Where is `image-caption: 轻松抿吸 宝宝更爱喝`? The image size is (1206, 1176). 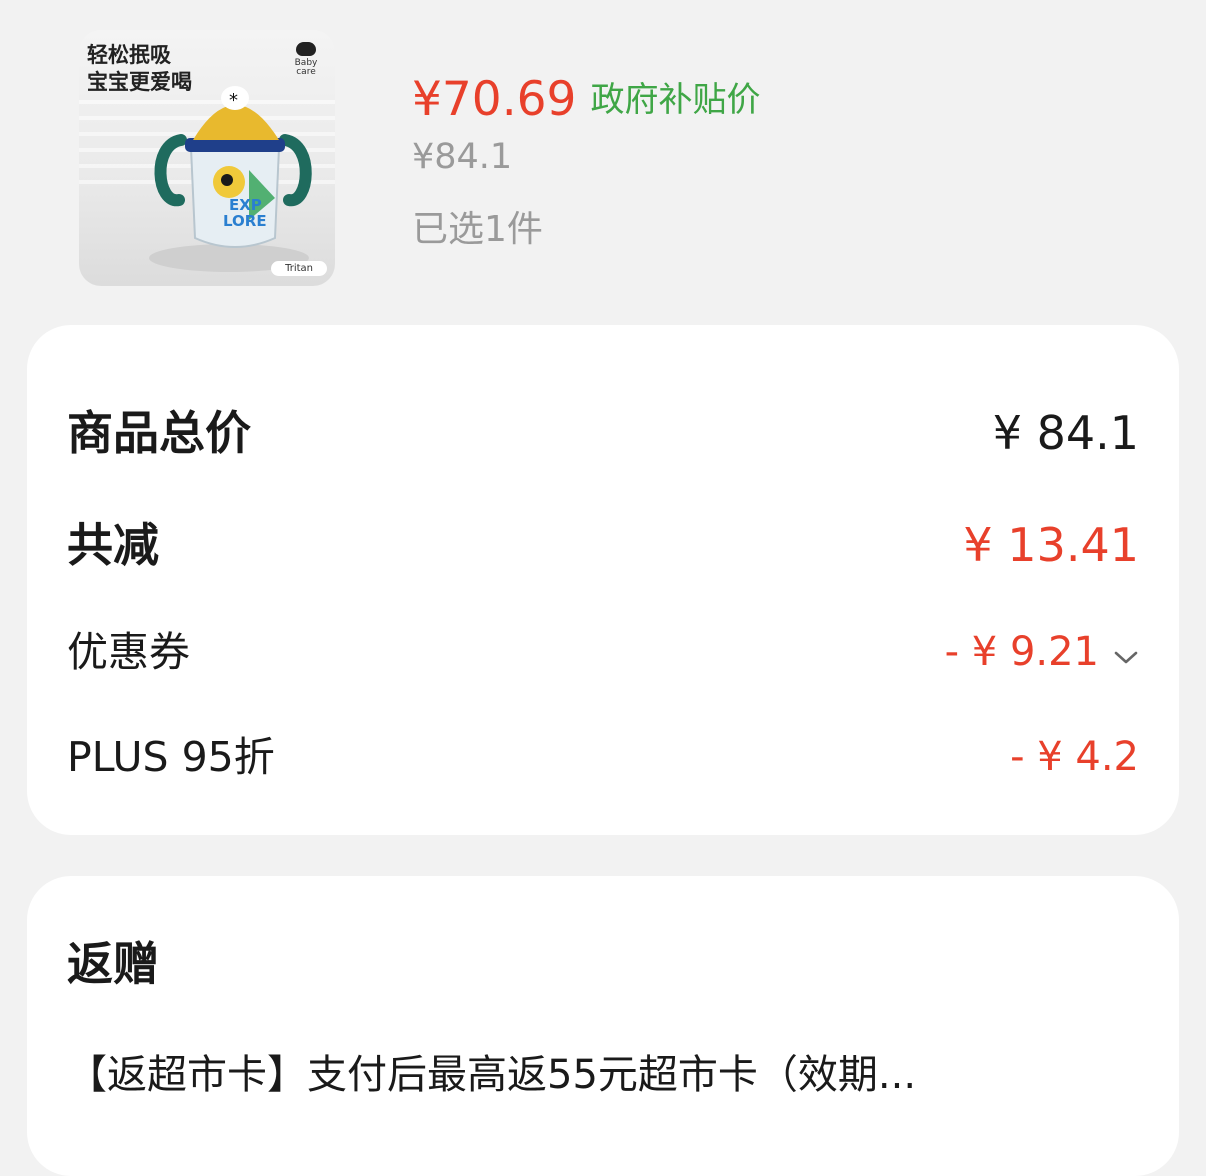 image-caption: 轻松抿吸 宝宝更爱喝 is located at coordinates (139, 68).